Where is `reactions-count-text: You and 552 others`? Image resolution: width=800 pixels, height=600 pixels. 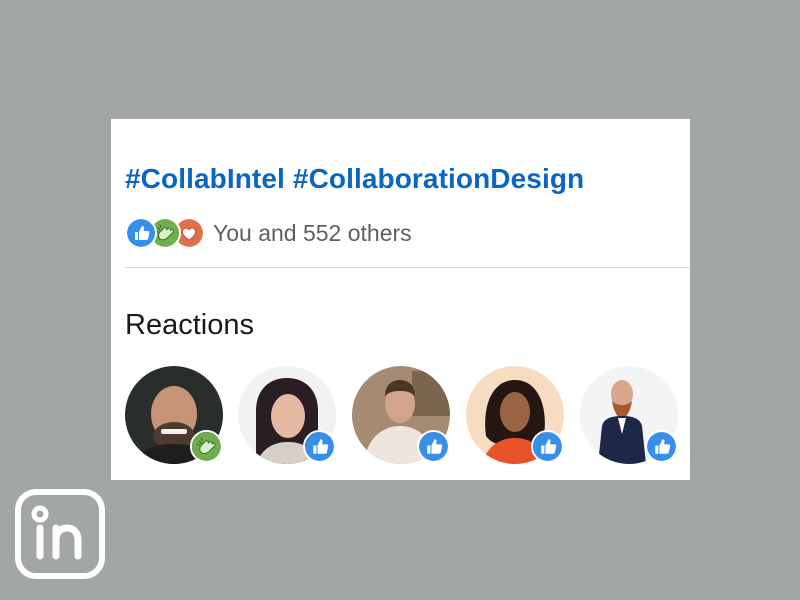 reactions-count-text: You and 552 others is located at coordinates (312, 233).